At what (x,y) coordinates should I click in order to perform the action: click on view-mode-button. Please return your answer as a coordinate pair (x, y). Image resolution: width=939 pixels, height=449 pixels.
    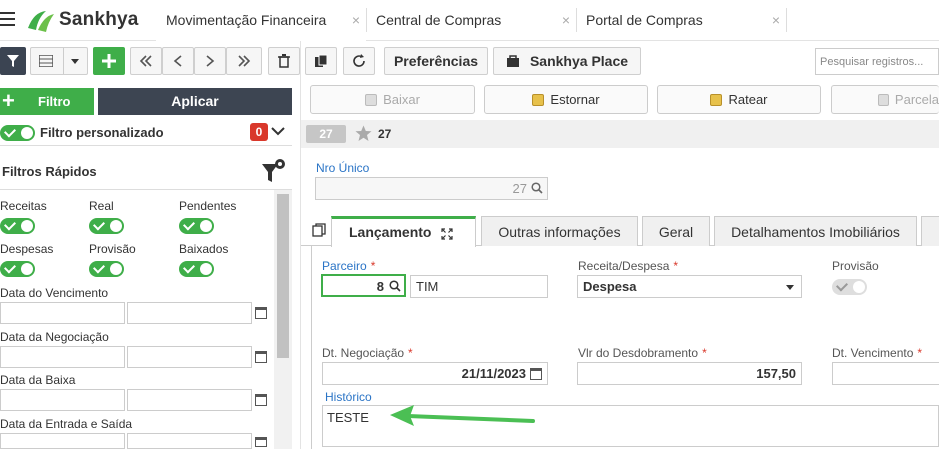
    Looking at the image, I should click on (59, 61).